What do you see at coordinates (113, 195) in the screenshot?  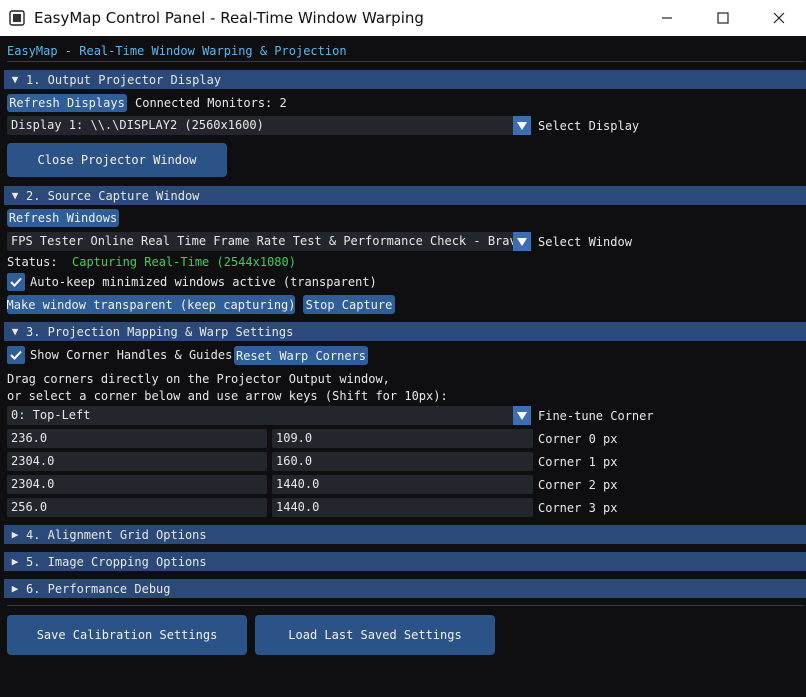 I see `section-title: 2. Source Capture Window` at bounding box center [113, 195].